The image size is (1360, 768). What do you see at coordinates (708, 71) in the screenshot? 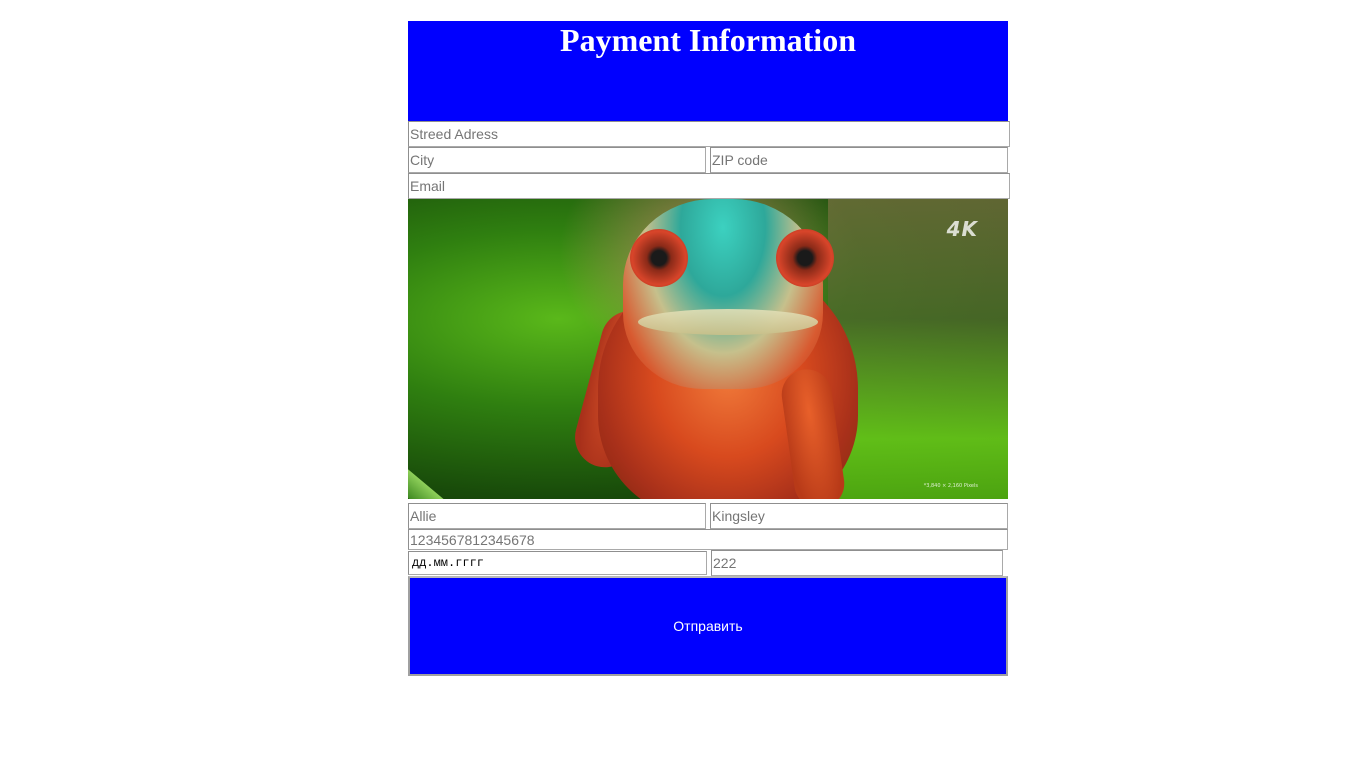
I see `form-header: Payment Information` at bounding box center [708, 71].